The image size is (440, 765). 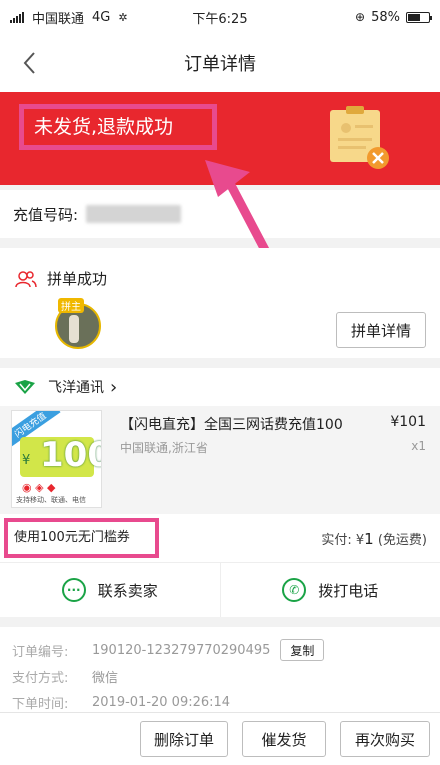 I want to click on recharge-number-value-blurred, so click(x=134, y=214).